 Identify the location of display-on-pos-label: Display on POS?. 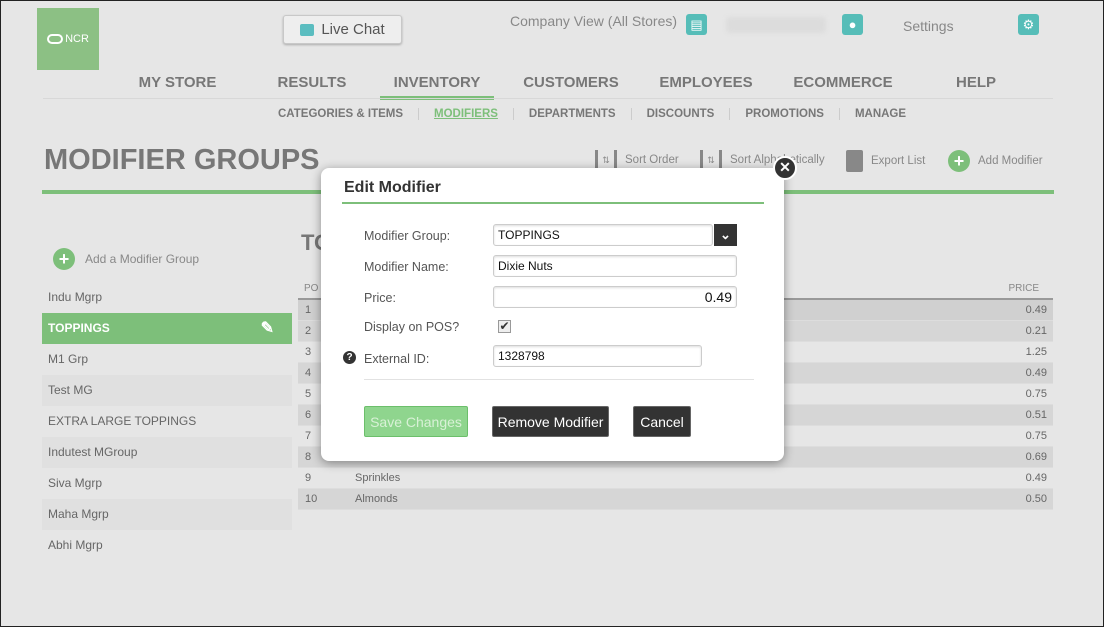
(412, 327).